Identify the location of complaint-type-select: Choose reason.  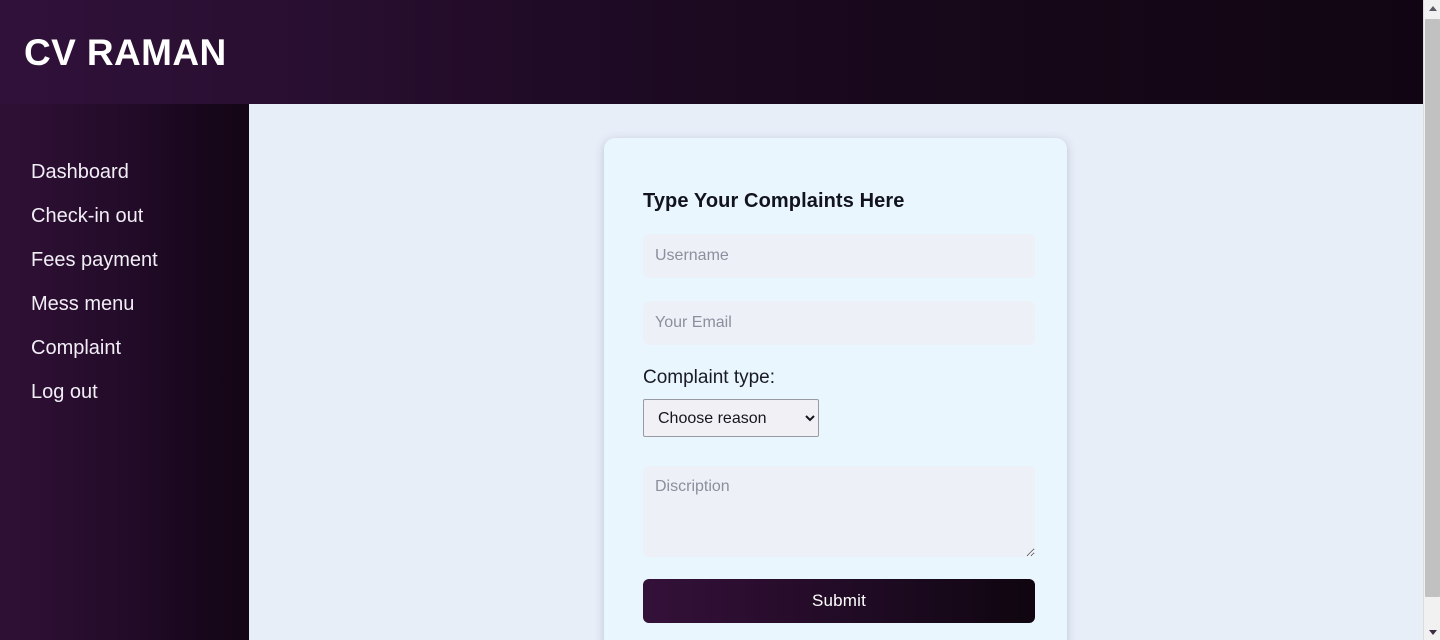
(731, 418).